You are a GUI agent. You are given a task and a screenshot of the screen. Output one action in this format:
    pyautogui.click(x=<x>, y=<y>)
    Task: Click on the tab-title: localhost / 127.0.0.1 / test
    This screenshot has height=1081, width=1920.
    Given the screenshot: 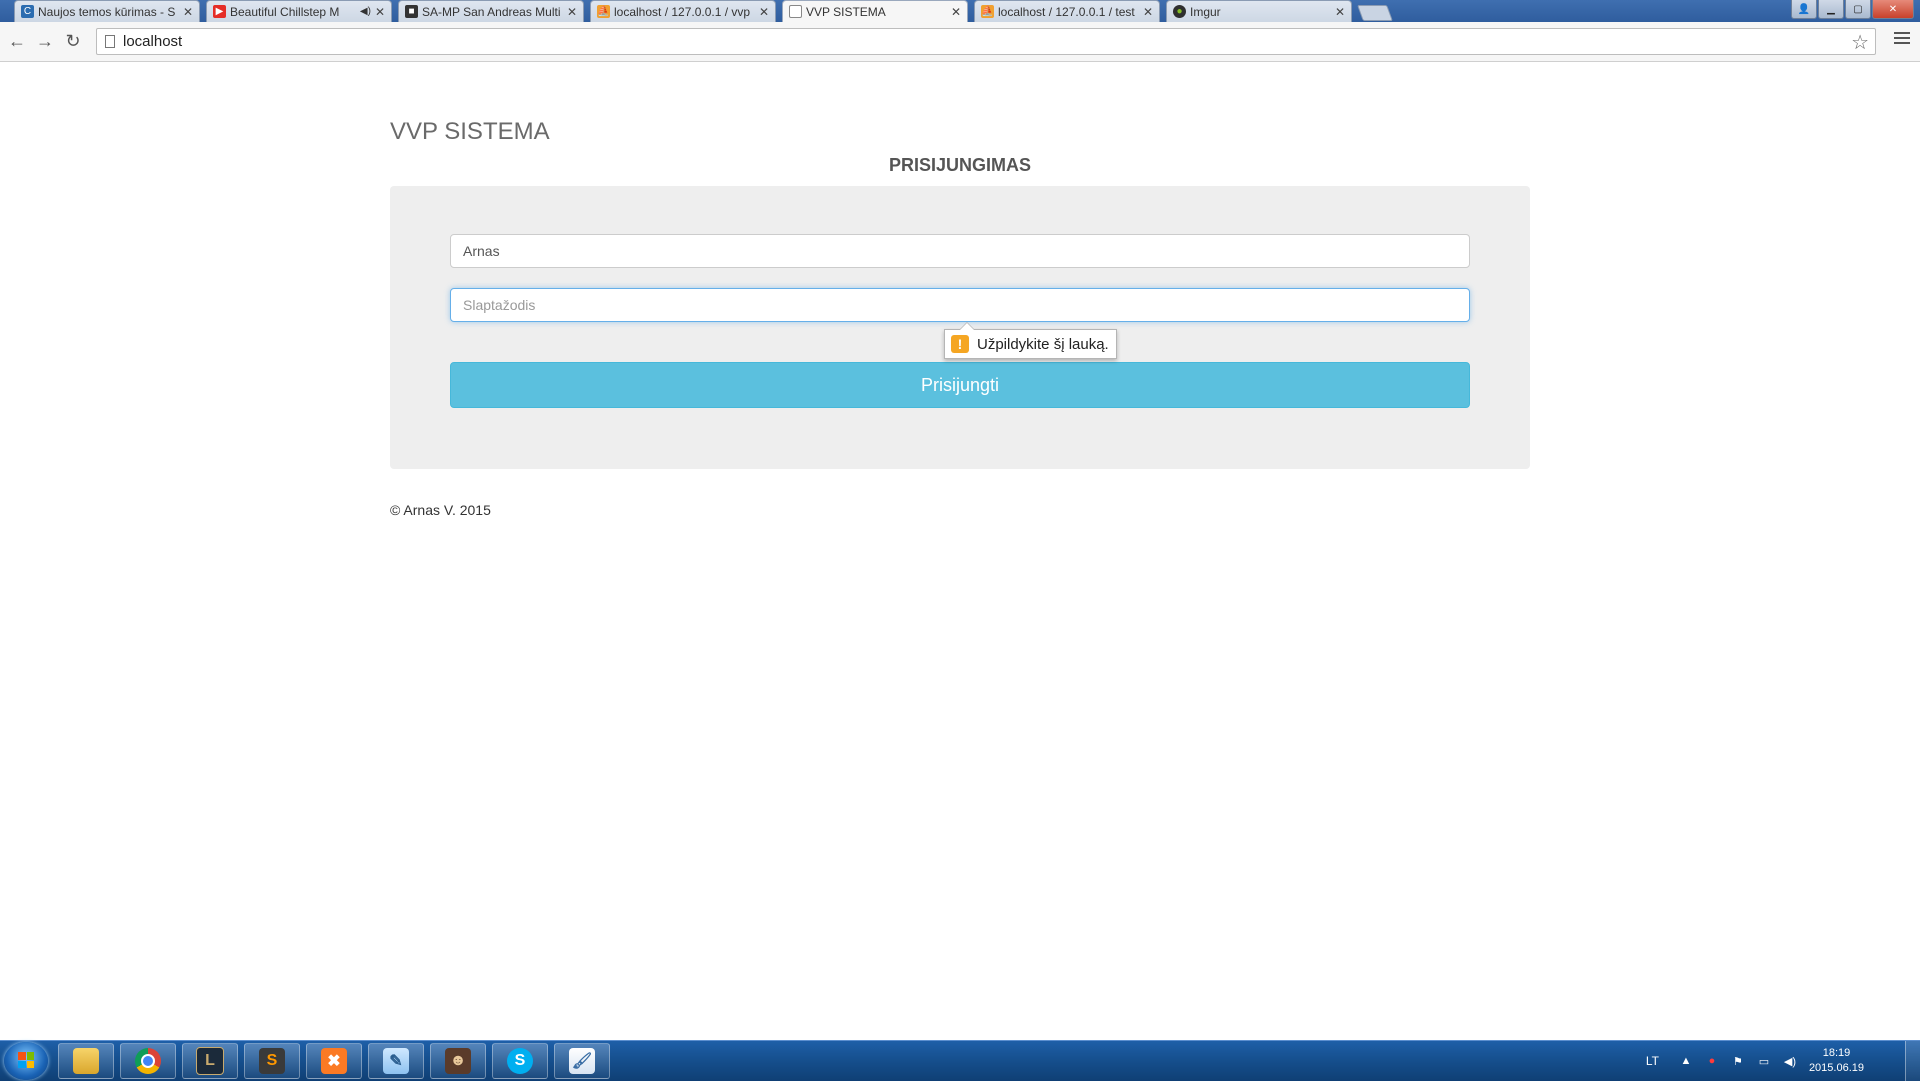 What is the action you would take?
    pyautogui.click(x=1066, y=11)
    